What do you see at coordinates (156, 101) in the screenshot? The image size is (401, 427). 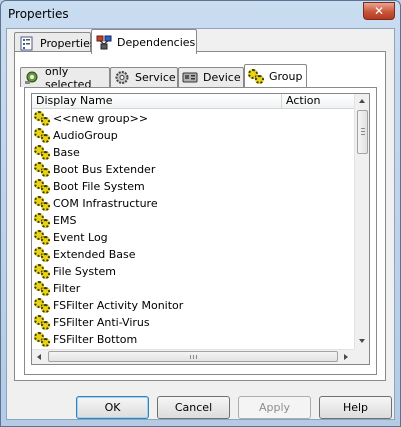 I see `column-header-display-name: Display Name` at bounding box center [156, 101].